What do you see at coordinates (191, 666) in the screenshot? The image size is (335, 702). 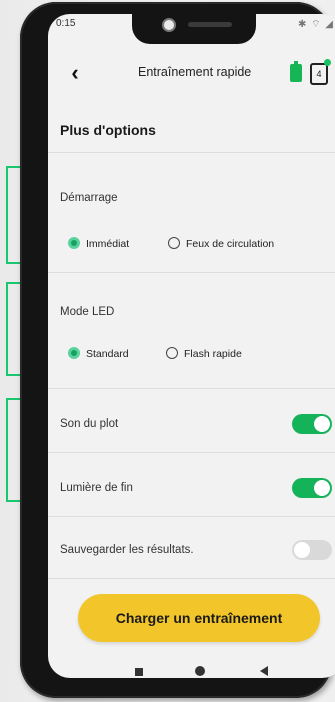 I see `android-nav-bar` at bounding box center [191, 666].